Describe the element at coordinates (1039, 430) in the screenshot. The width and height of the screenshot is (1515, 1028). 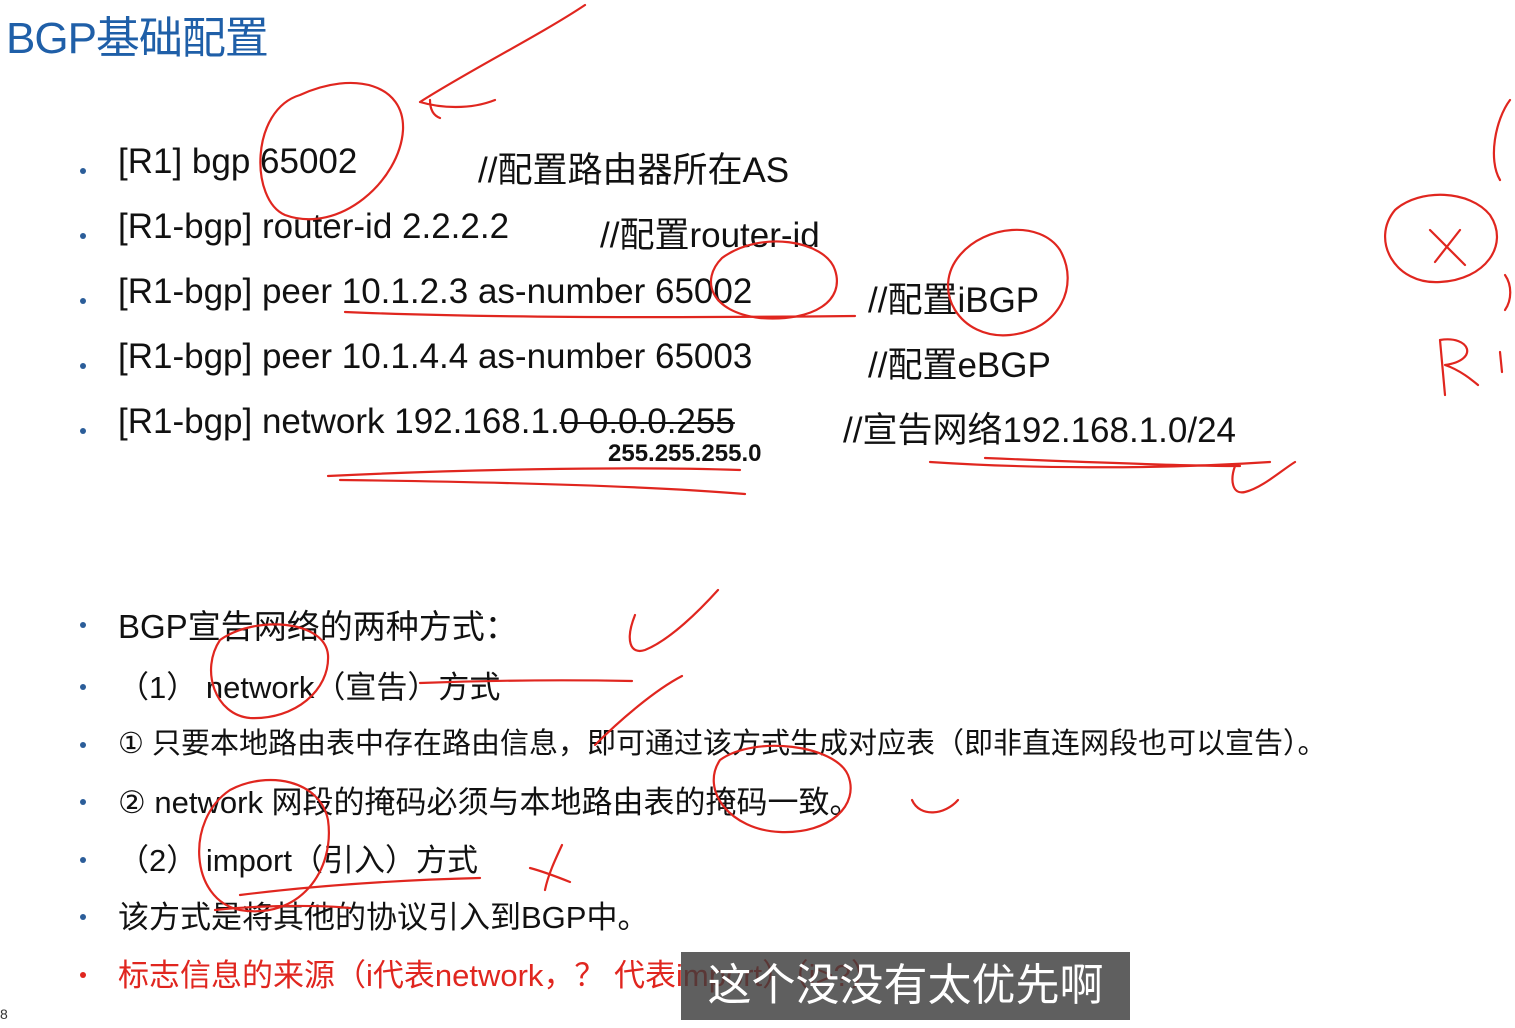
I see `config-comment: //宣告网络192.168.1.0/24` at that location.